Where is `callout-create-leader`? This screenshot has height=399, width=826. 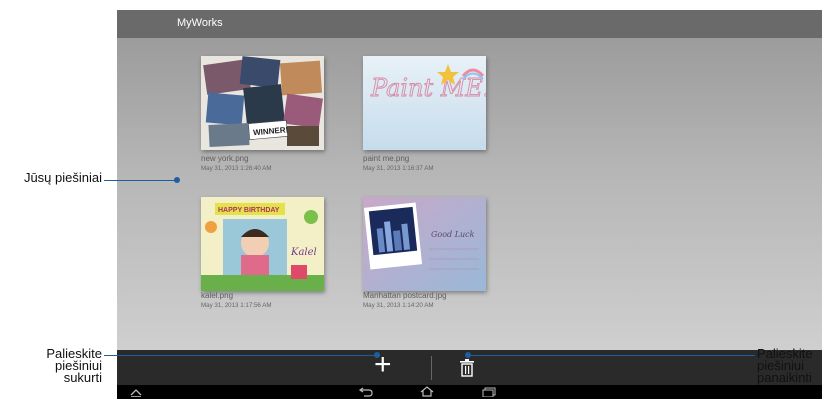
callout-create-leader is located at coordinates (240, 355).